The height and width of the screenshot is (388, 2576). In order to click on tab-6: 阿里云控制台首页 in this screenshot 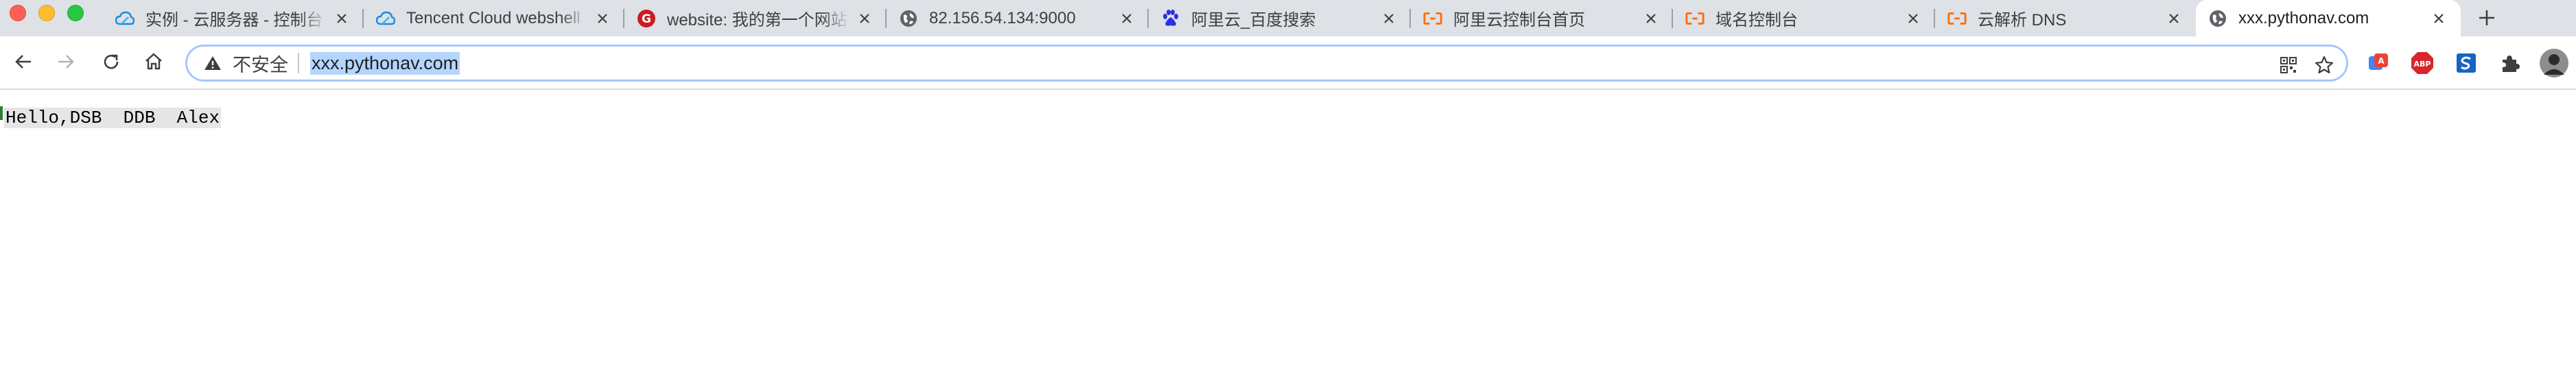, I will do `click(1542, 18)`.